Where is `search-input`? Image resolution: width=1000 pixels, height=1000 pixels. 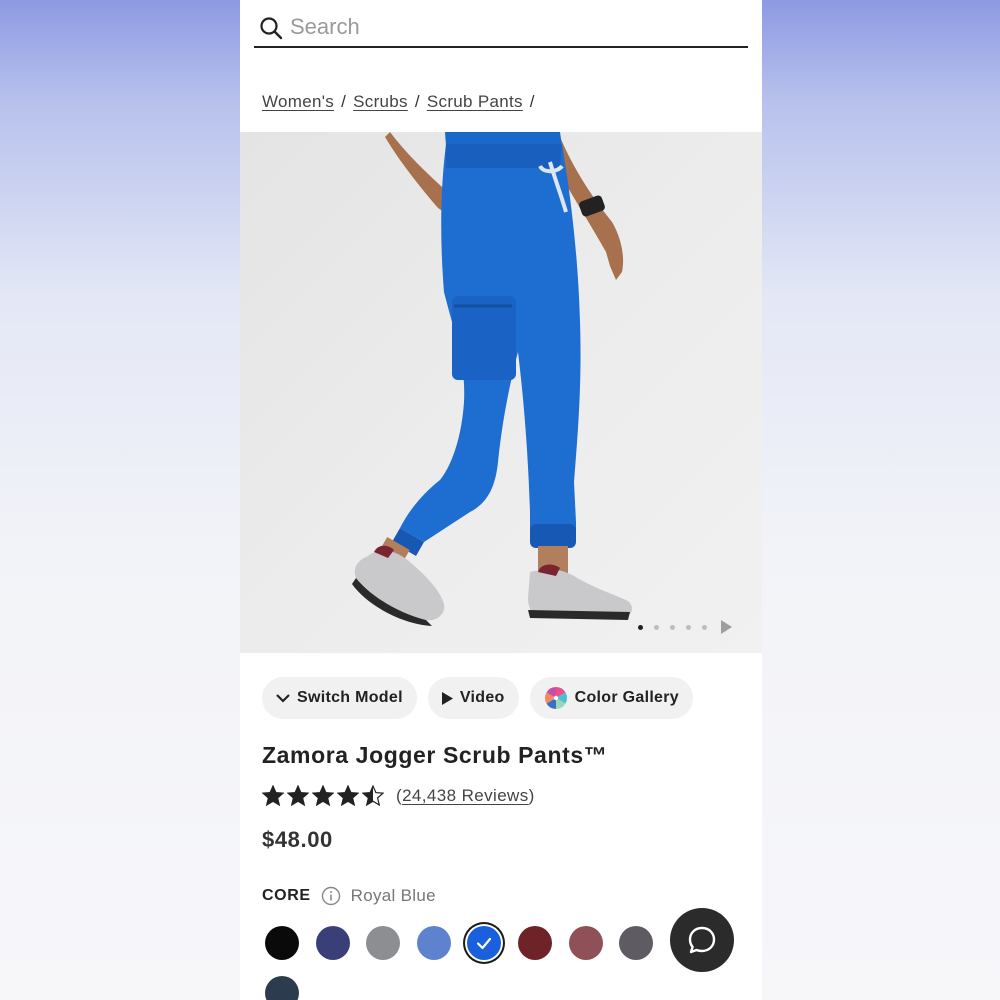 search-input is located at coordinates (510, 27).